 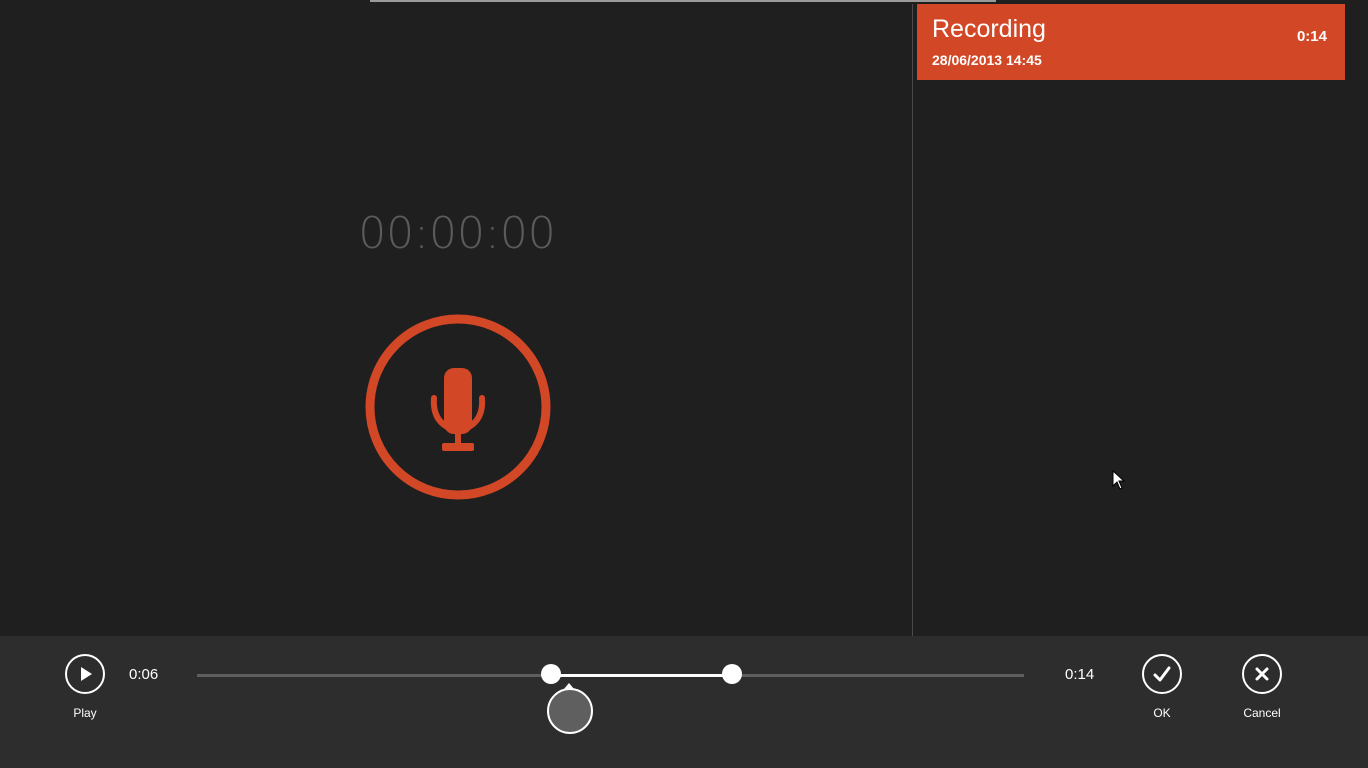 What do you see at coordinates (1262, 687) in the screenshot?
I see `cancel-button: Cancel` at bounding box center [1262, 687].